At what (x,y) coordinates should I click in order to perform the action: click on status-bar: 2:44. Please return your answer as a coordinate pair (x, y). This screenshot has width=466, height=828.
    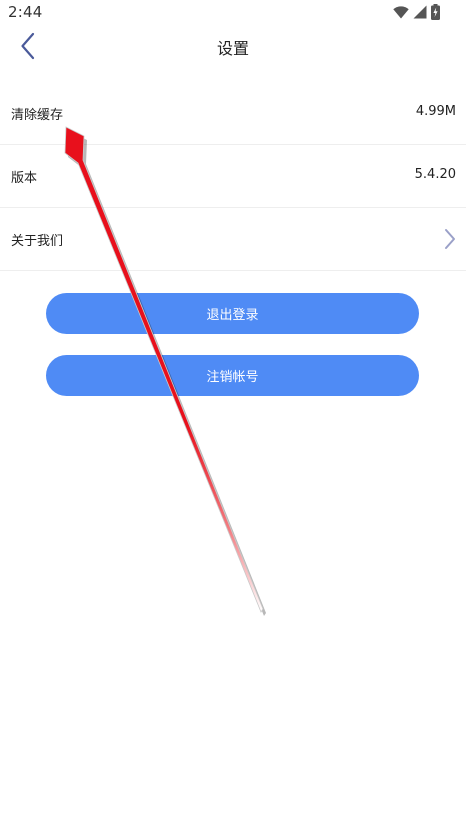
    Looking at the image, I should click on (233, 13).